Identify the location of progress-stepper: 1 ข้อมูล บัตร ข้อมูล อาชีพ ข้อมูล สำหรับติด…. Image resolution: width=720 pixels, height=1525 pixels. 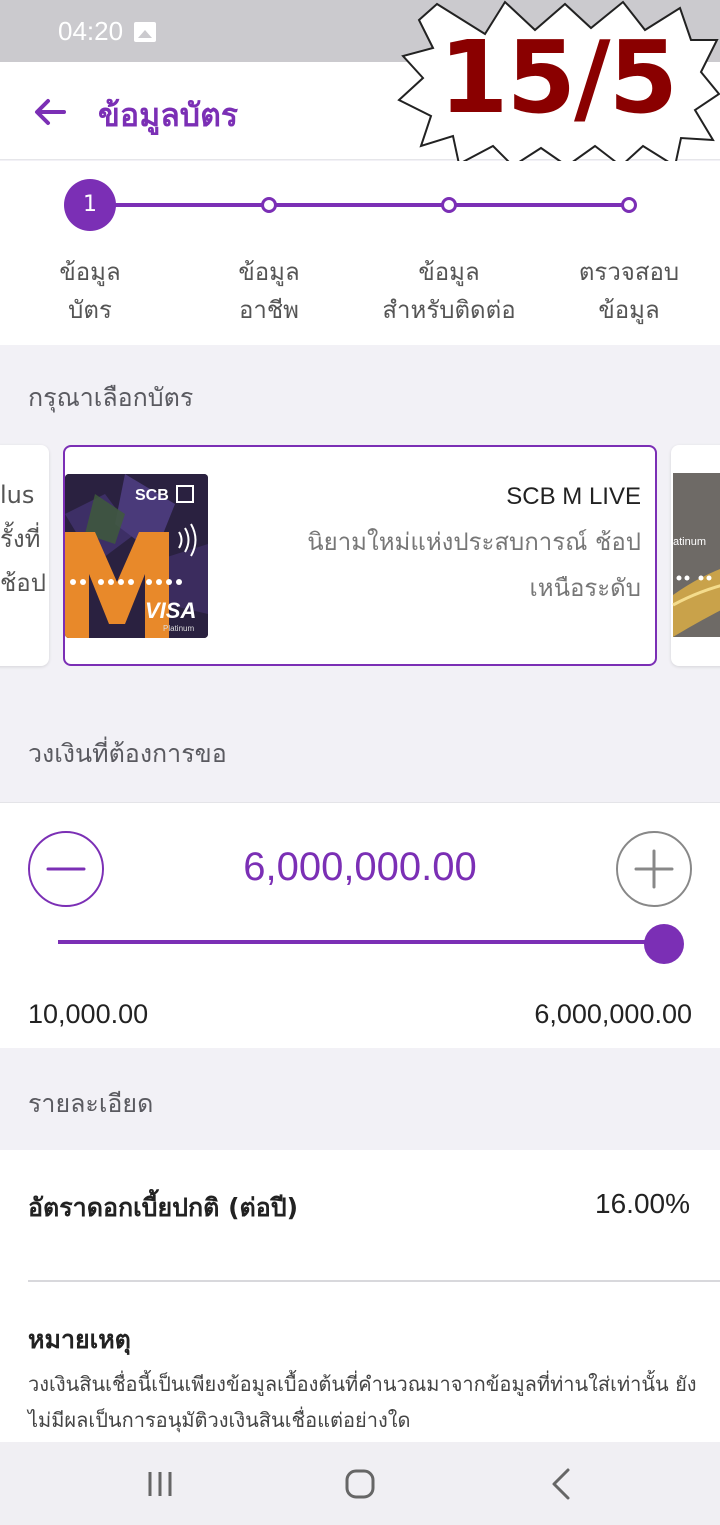
(360, 253).